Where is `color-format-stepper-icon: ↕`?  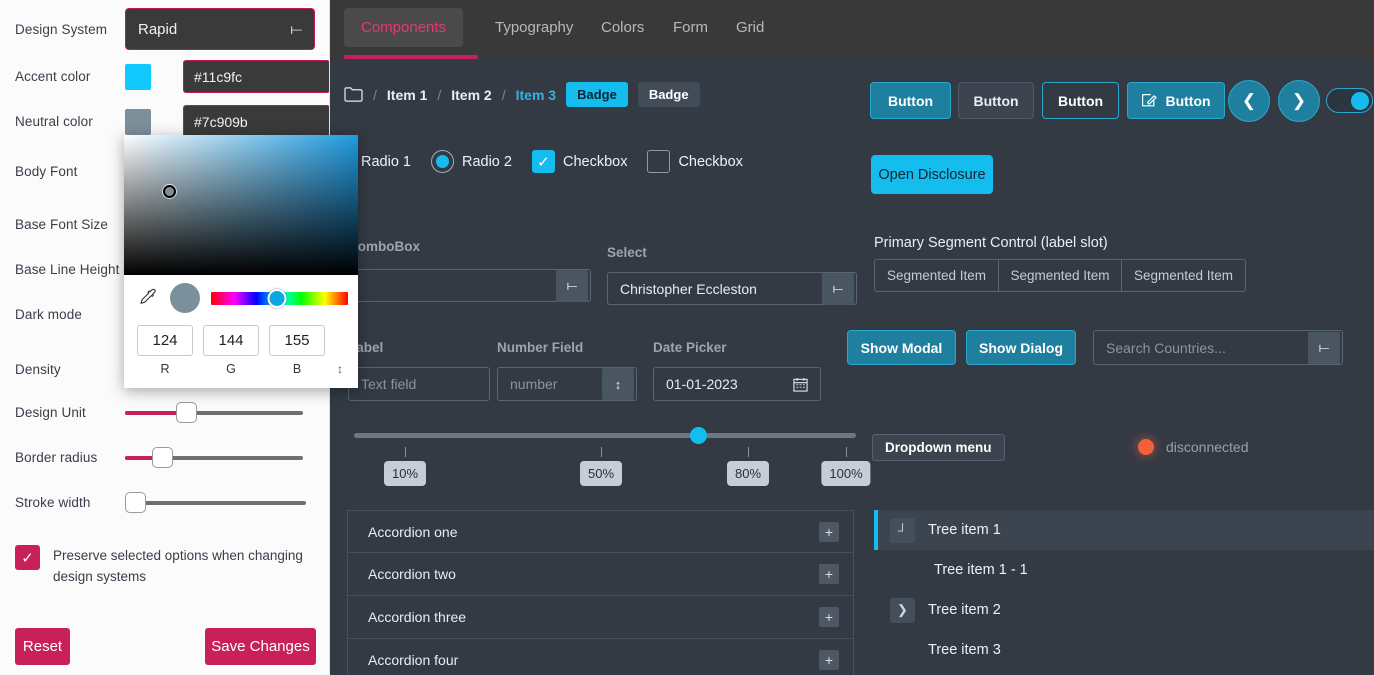
color-format-stepper-icon: ↕ is located at coordinates (340, 369).